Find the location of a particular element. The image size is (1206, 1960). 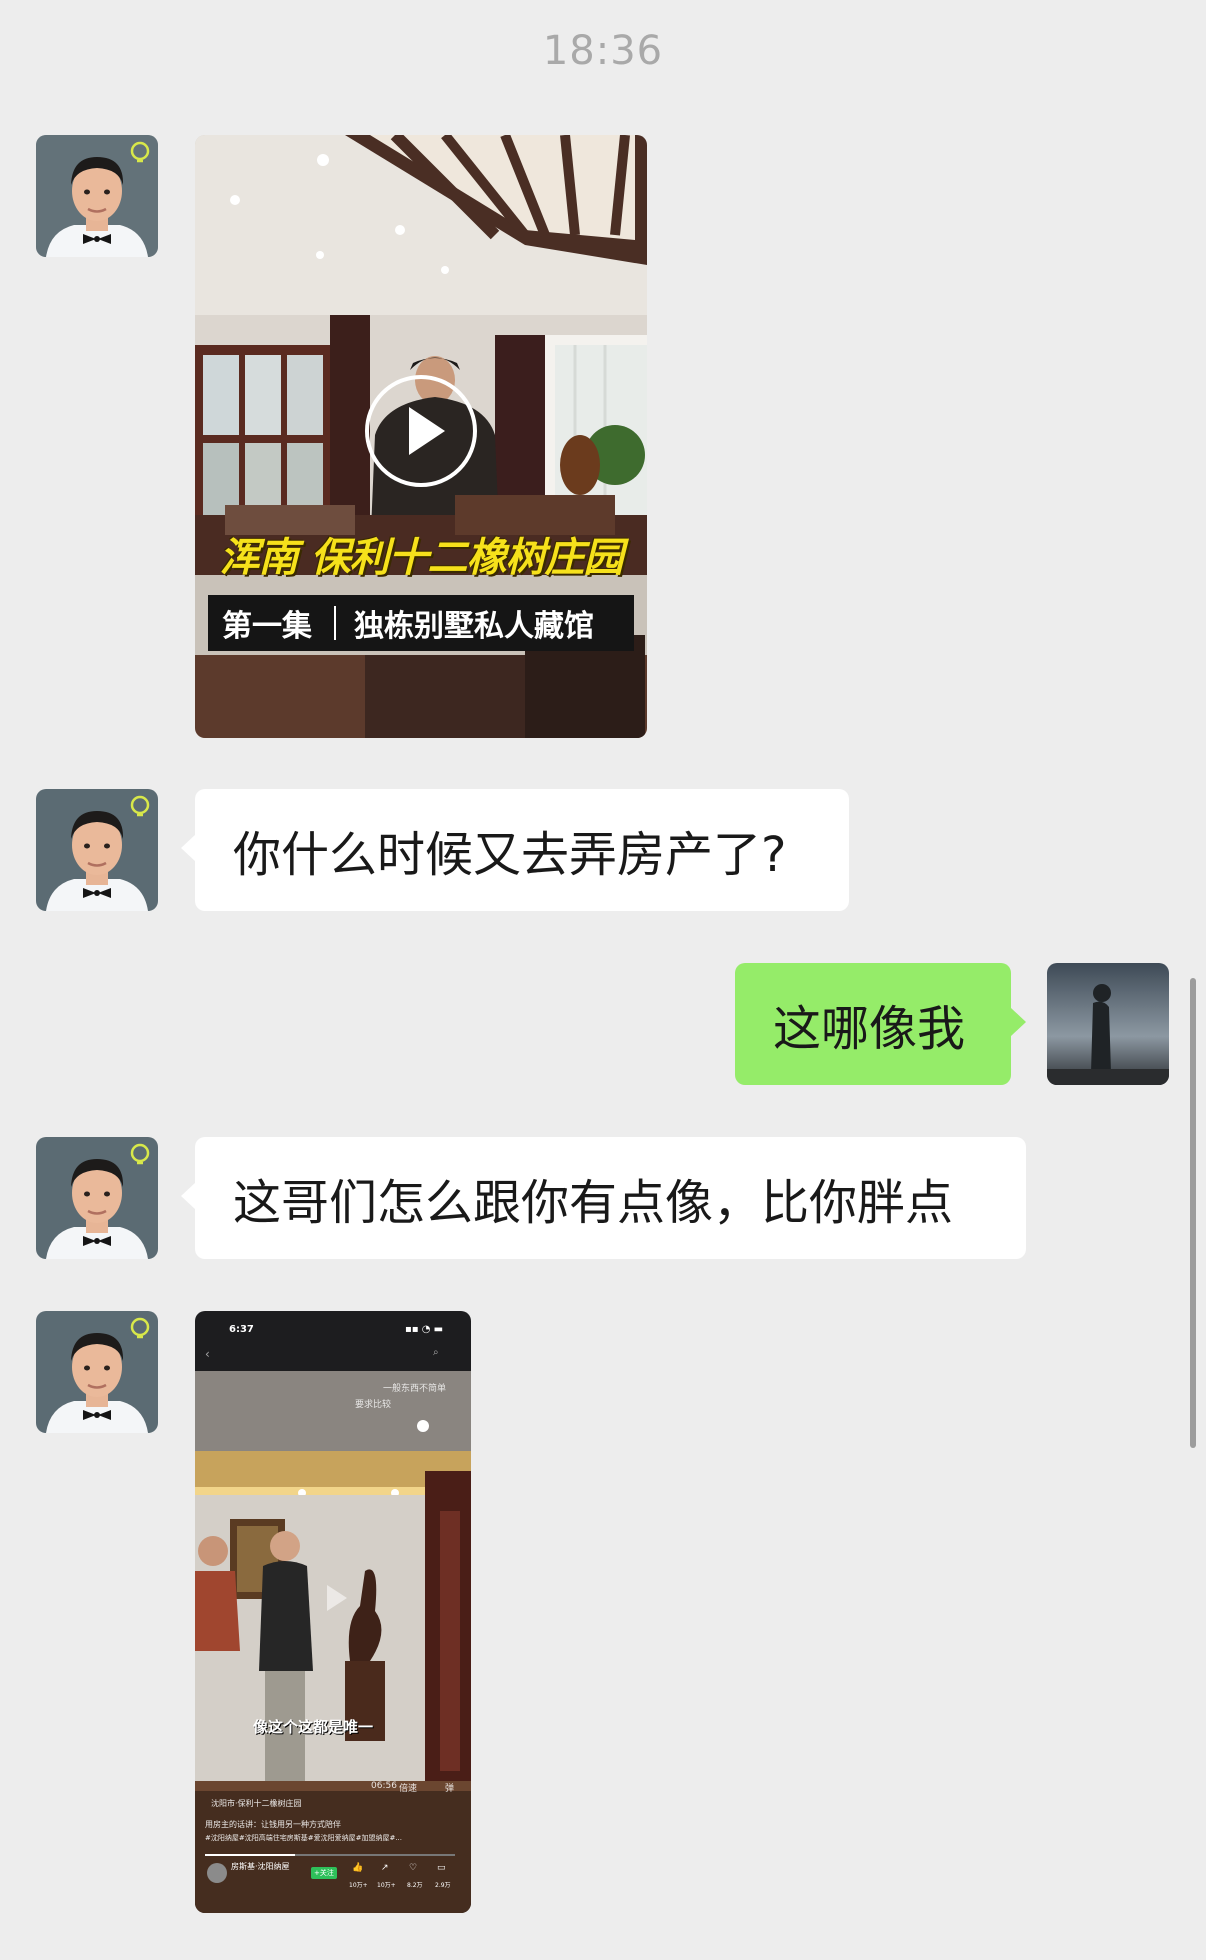

text-message-bubble-self: 这哪像我 is located at coordinates (880, 1024).